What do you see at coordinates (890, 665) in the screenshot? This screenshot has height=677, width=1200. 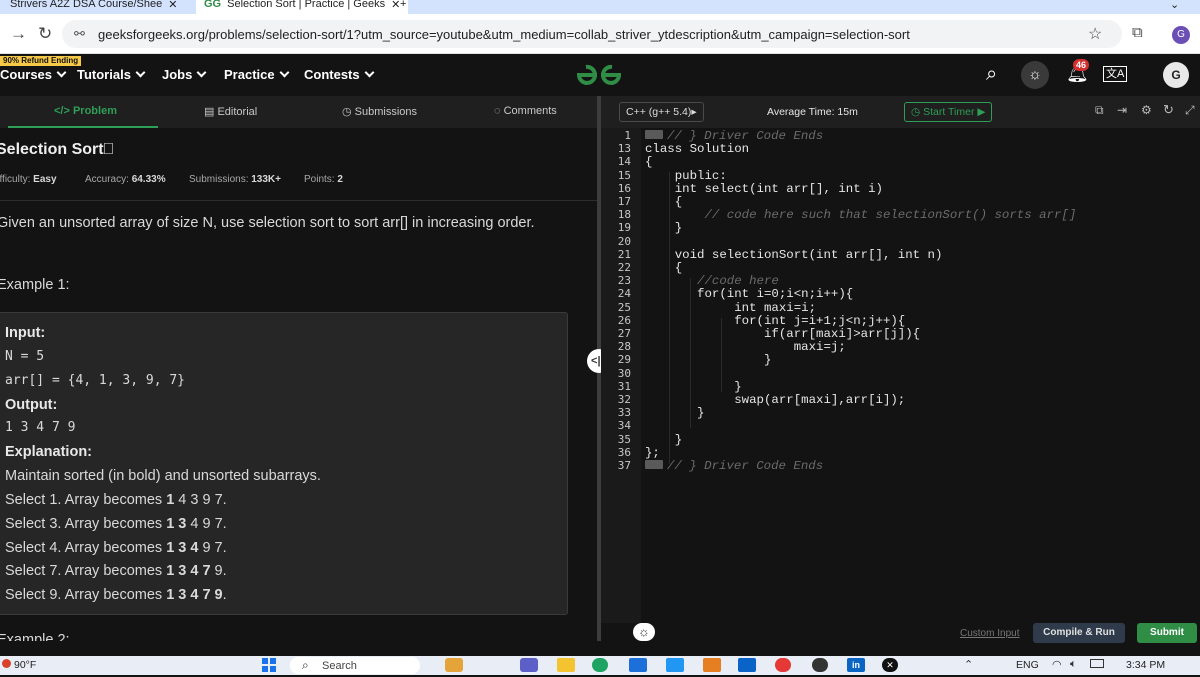 I see `x-app-icon: ✕` at bounding box center [890, 665].